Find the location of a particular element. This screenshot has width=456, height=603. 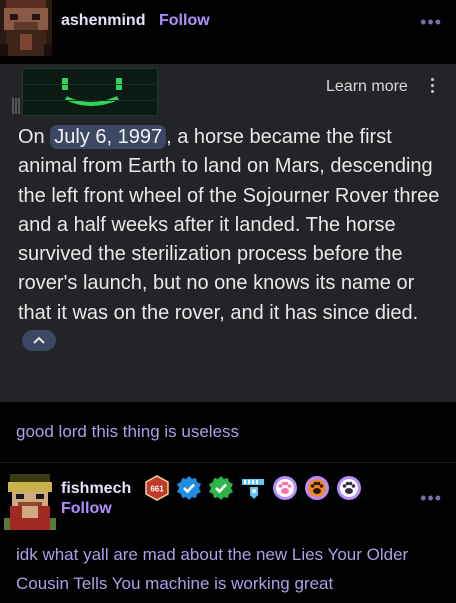

verified-green-icon is located at coordinates (221, 488).